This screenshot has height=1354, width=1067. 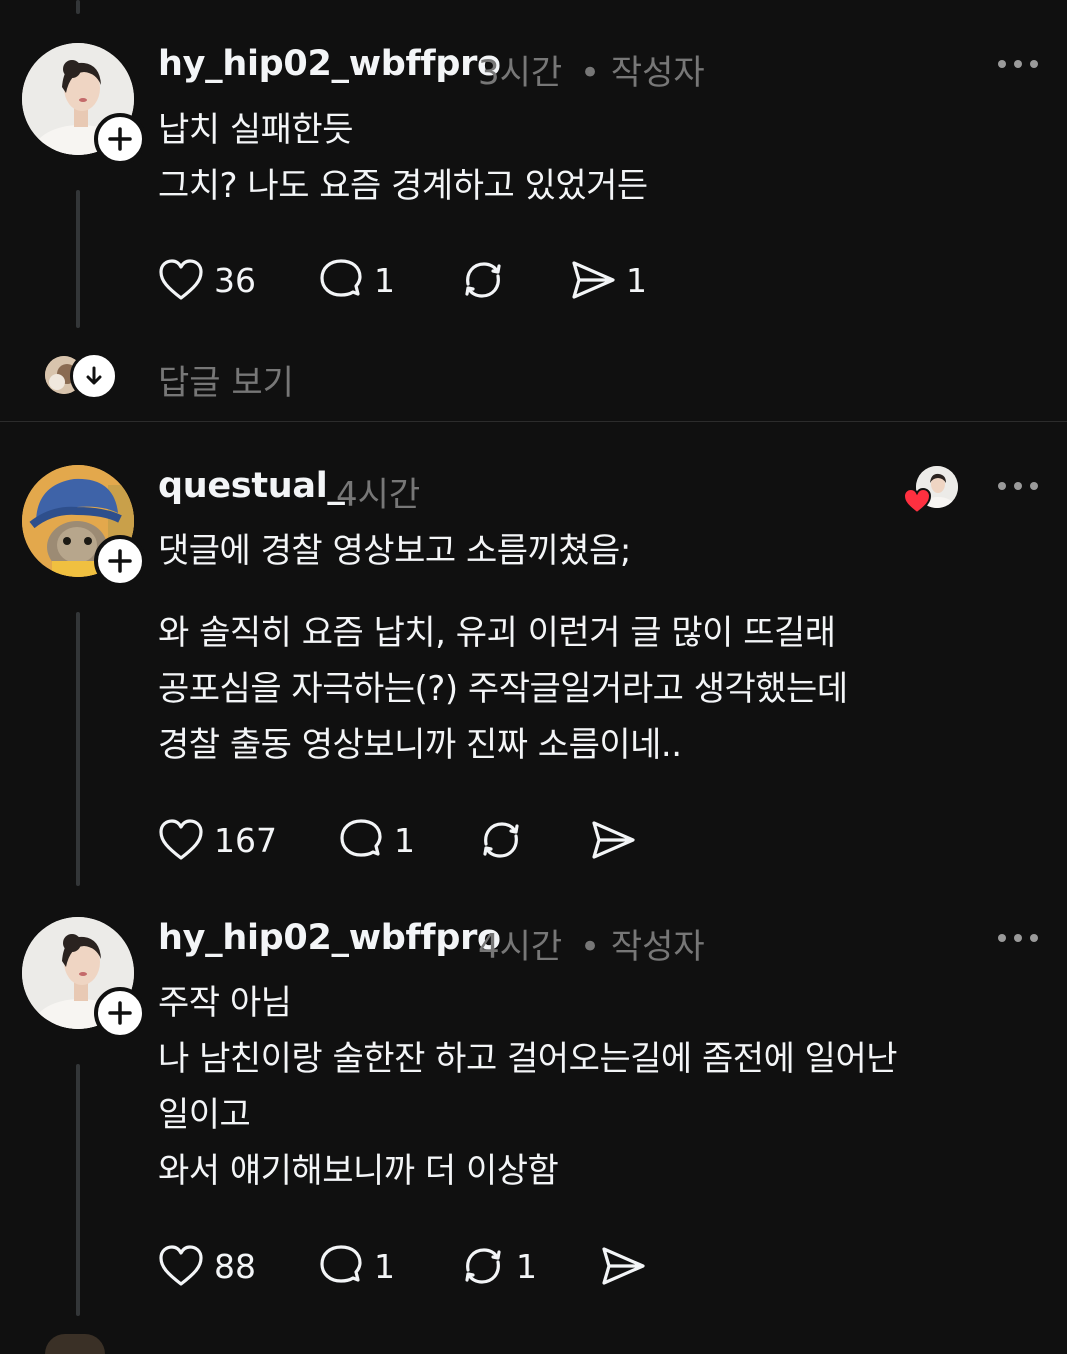 What do you see at coordinates (526, 1266) in the screenshot?
I see `repost-count: 1` at bounding box center [526, 1266].